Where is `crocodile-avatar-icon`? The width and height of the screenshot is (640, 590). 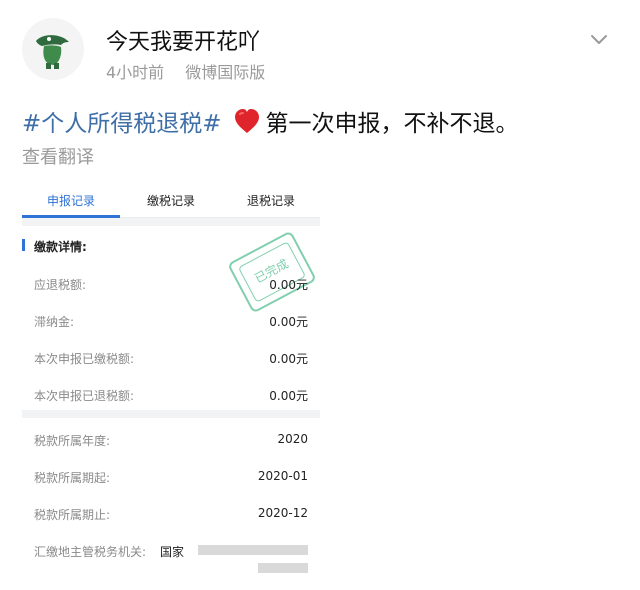 crocodile-avatar-icon is located at coordinates (53, 49).